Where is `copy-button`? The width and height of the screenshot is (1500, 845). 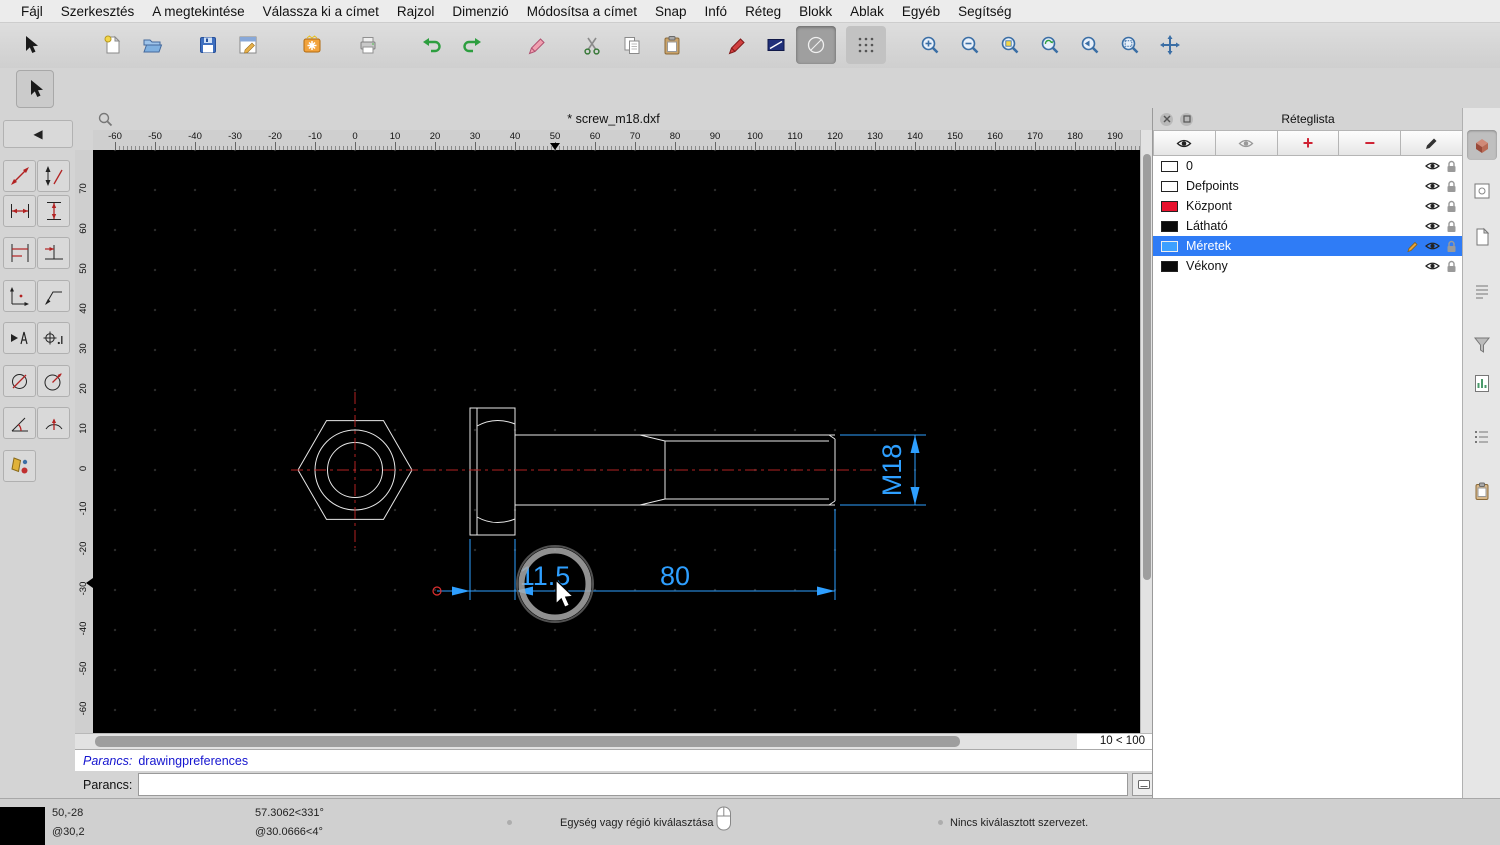 copy-button is located at coordinates (632, 45).